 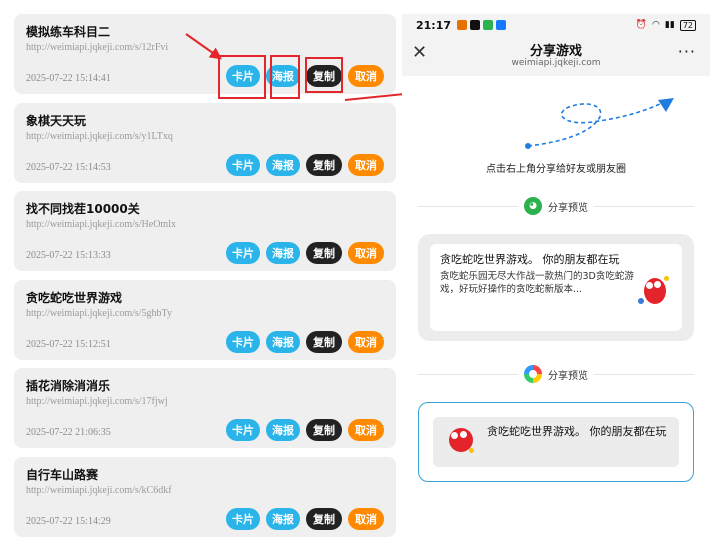 What do you see at coordinates (669, 25) in the screenshot?
I see `signal-icon: ▮▮` at bounding box center [669, 25].